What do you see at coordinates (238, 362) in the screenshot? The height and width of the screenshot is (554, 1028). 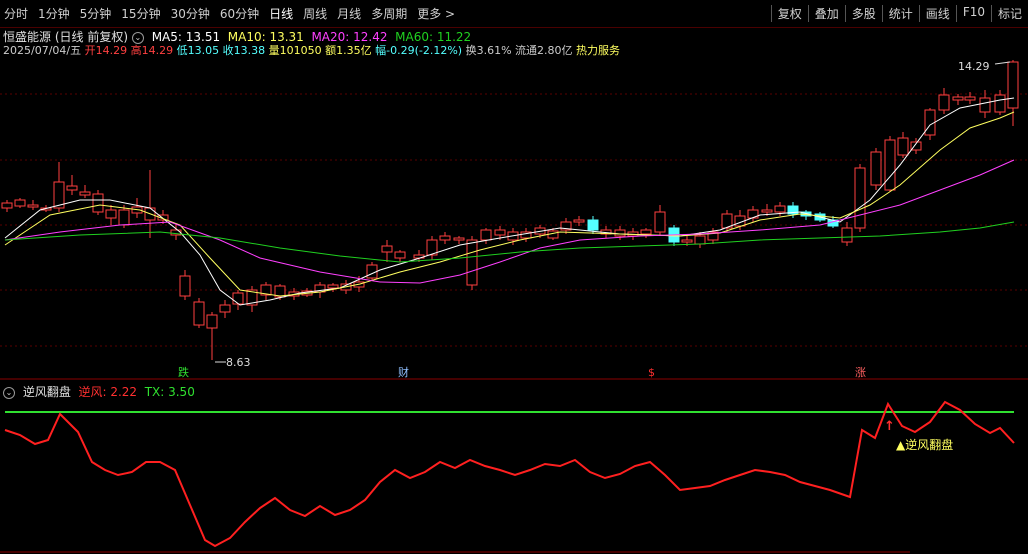 I see `low-price-label: 8.63` at bounding box center [238, 362].